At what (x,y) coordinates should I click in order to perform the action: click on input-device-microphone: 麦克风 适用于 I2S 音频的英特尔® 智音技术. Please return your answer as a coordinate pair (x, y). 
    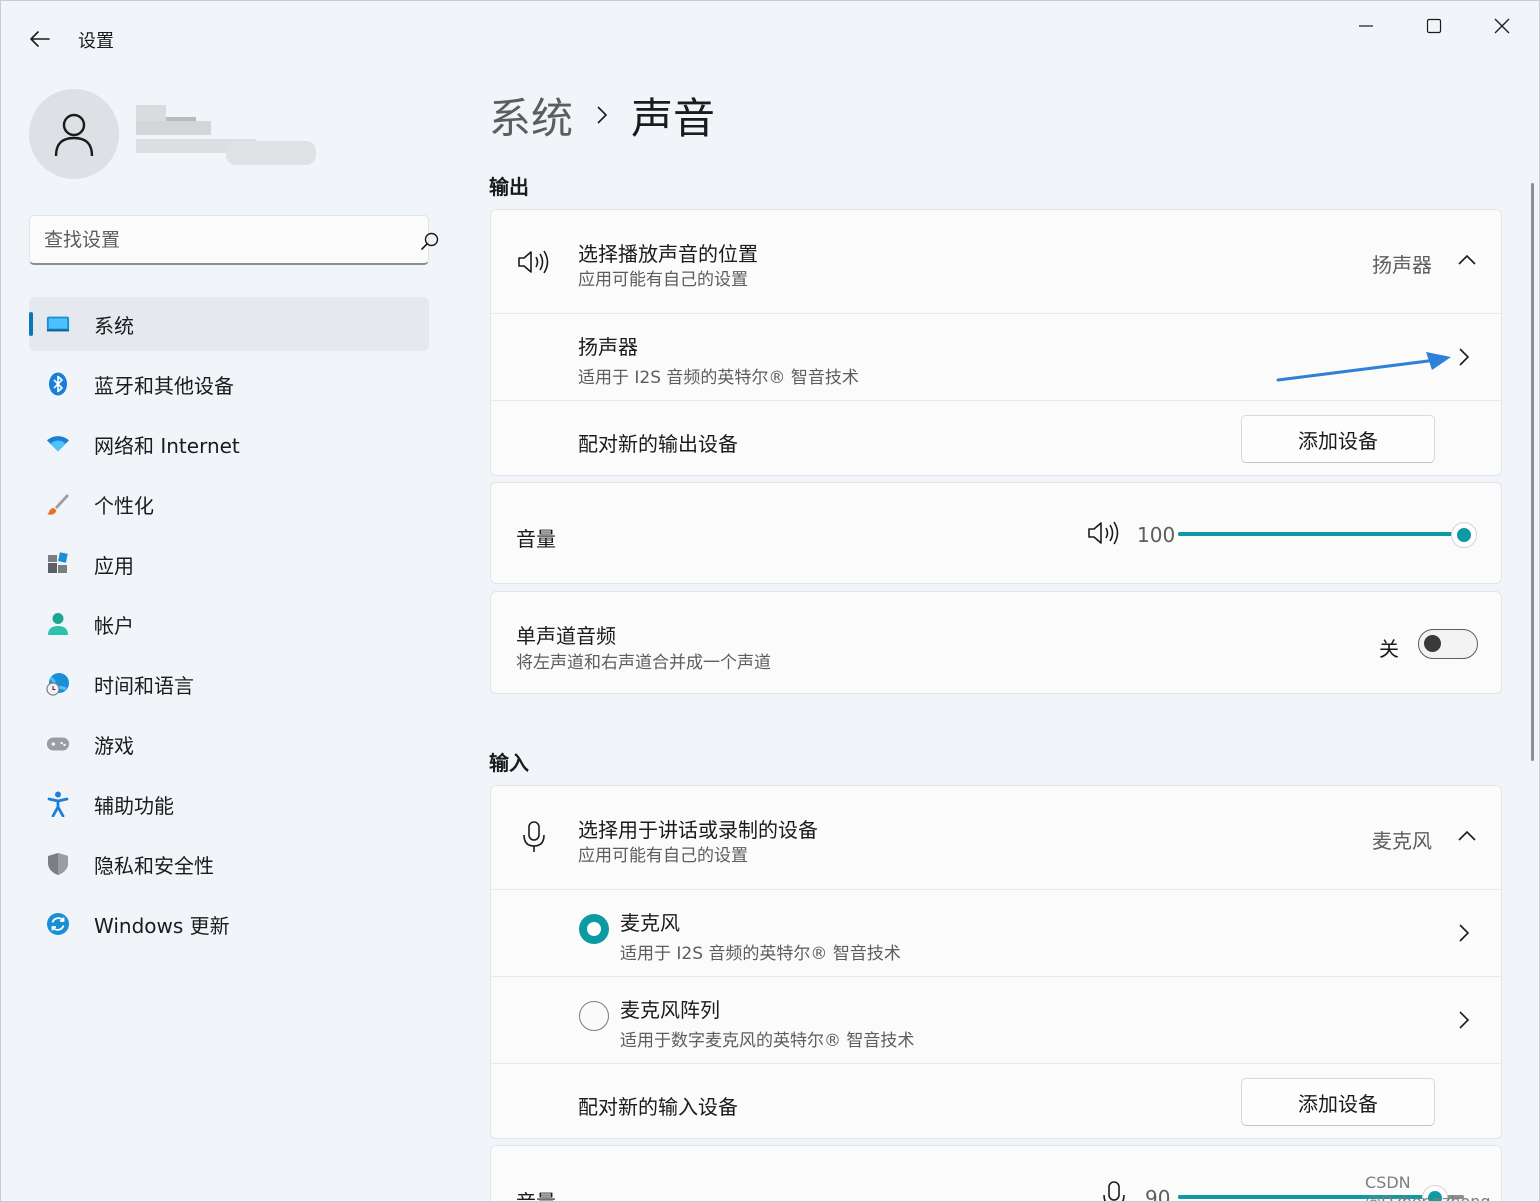
    Looking at the image, I should click on (996, 932).